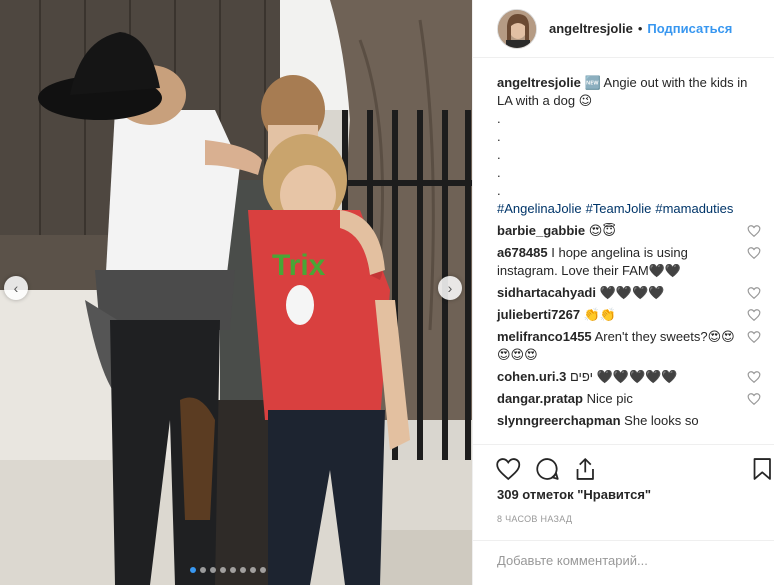 Image resolution: width=774 pixels, height=585 pixels. I want to click on comment-item: dangar.pratap Nice pic, so click(629, 399).